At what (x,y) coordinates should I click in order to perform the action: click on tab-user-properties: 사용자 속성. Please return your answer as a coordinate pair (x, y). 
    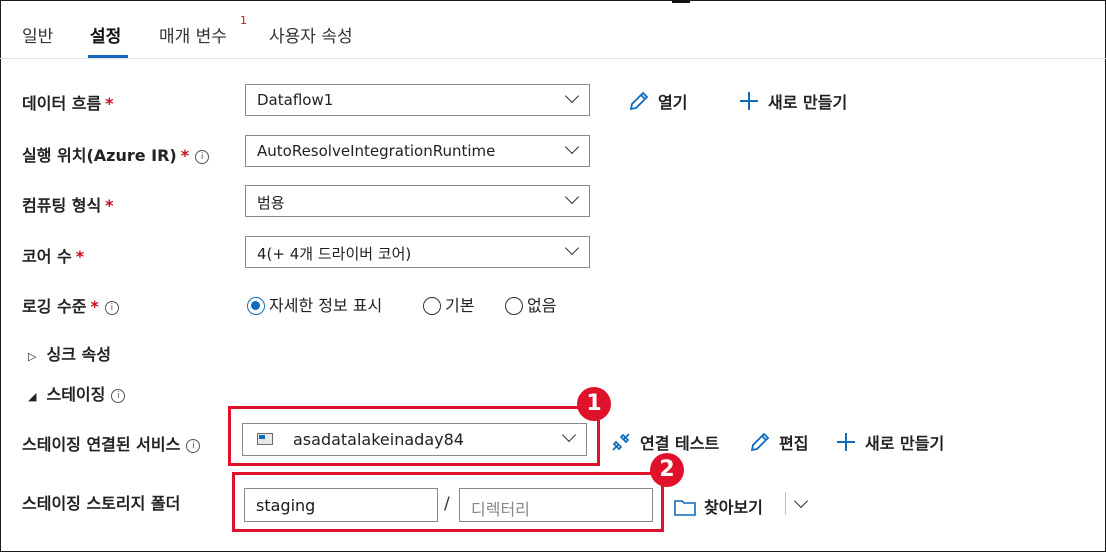
    Looking at the image, I should click on (311, 34).